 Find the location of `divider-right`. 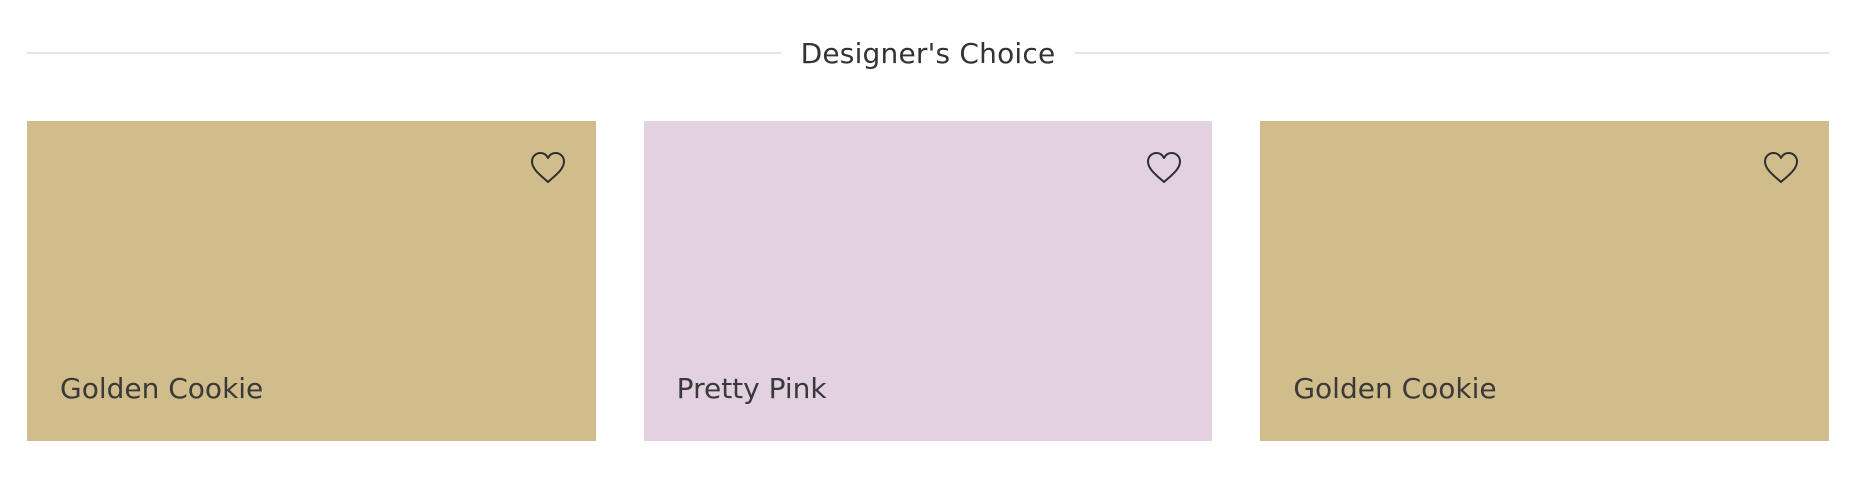

divider-right is located at coordinates (1452, 53).